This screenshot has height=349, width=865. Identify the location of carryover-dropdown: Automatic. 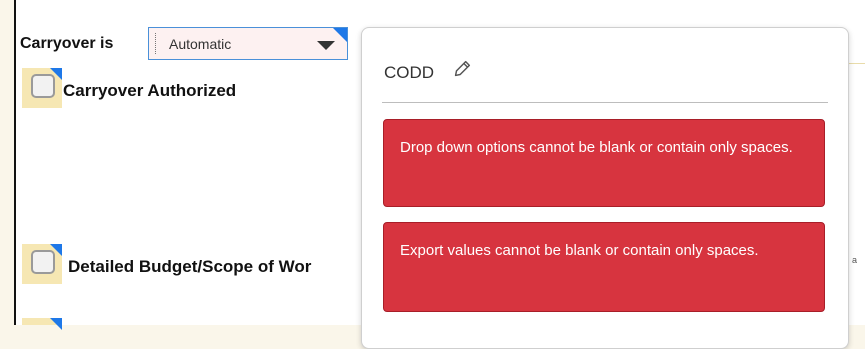
(248, 43).